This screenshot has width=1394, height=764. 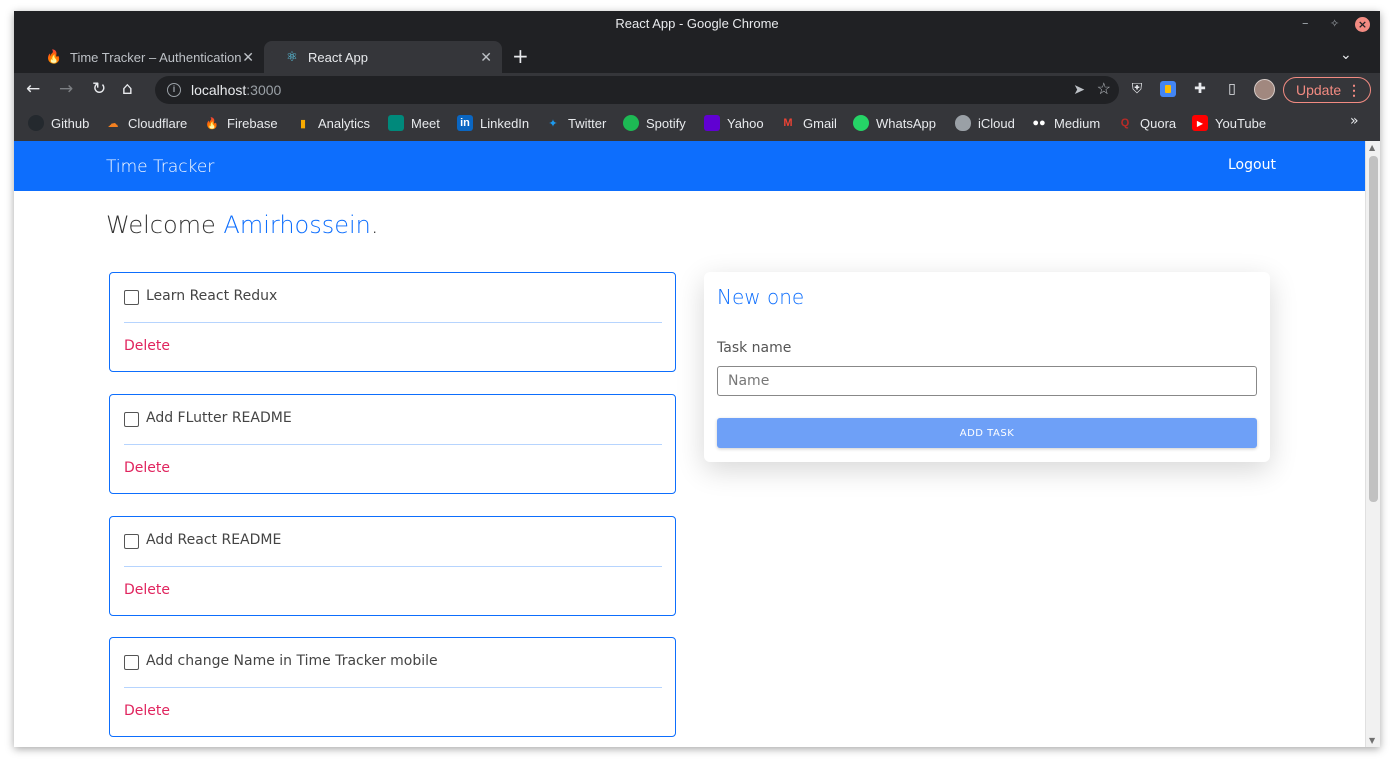 I want to click on bookmark-youtube: ▶ YouTube, so click(x=1229, y=123).